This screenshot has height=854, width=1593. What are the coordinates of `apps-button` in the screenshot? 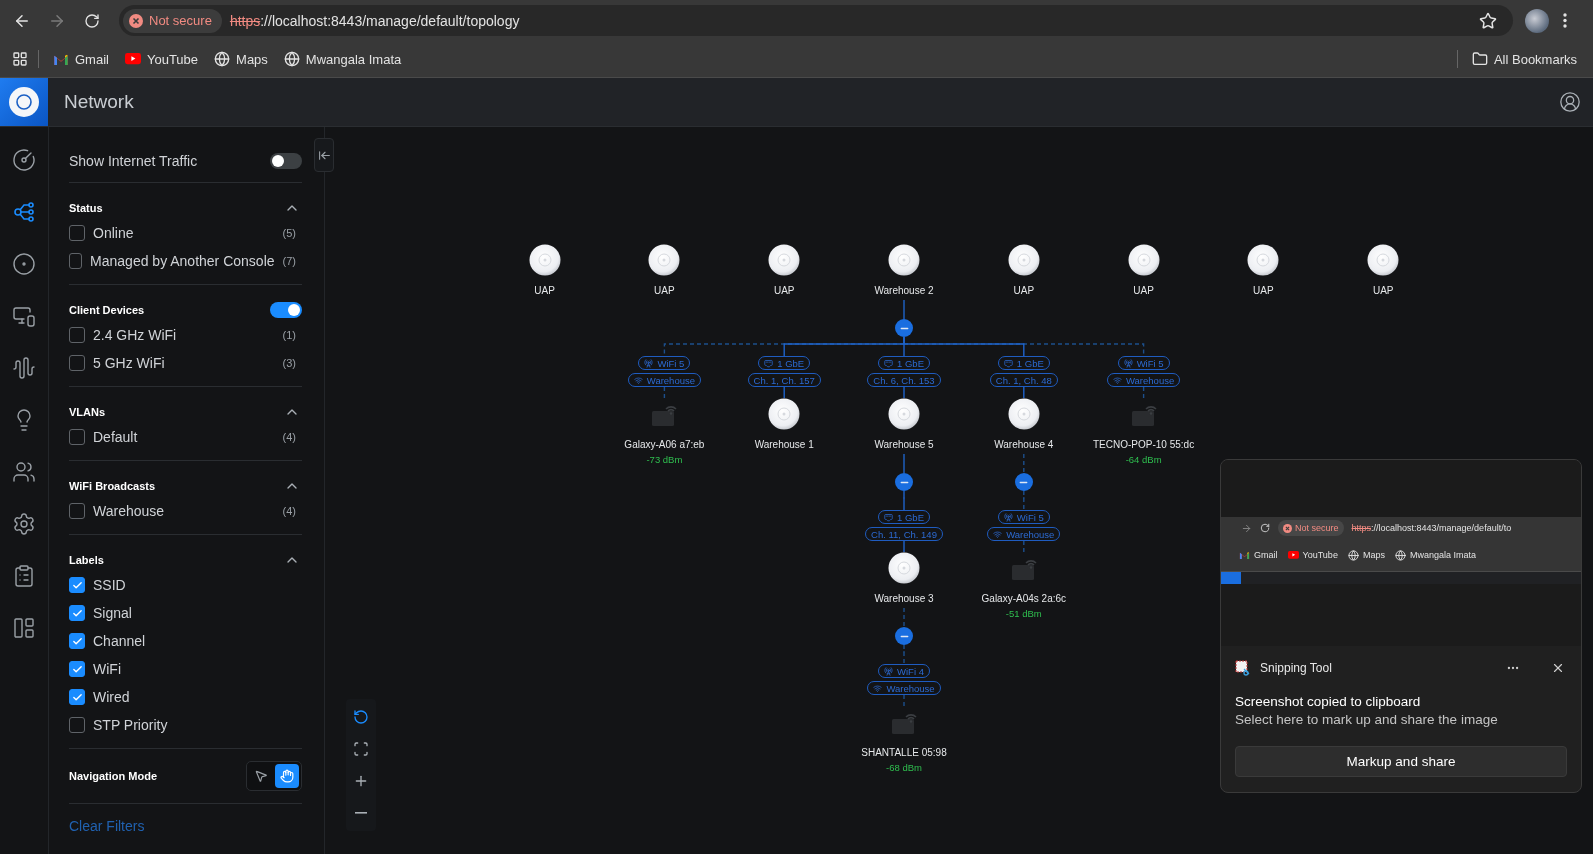 It's located at (20, 59).